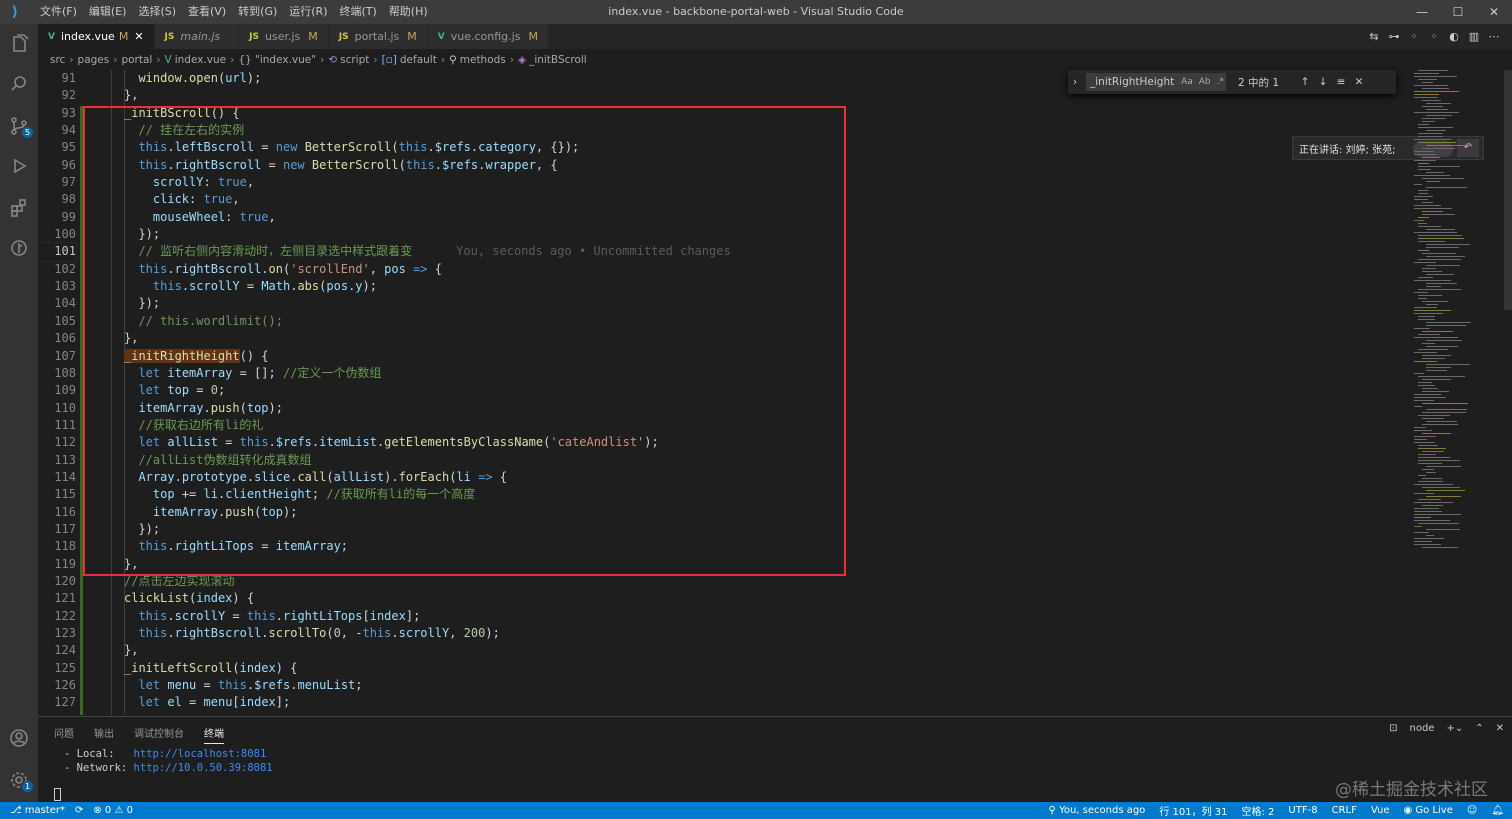 The image size is (1512, 819). Describe the element at coordinates (1359, 82) in the screenshot. I see `close-find-icon: ✕` at that location.